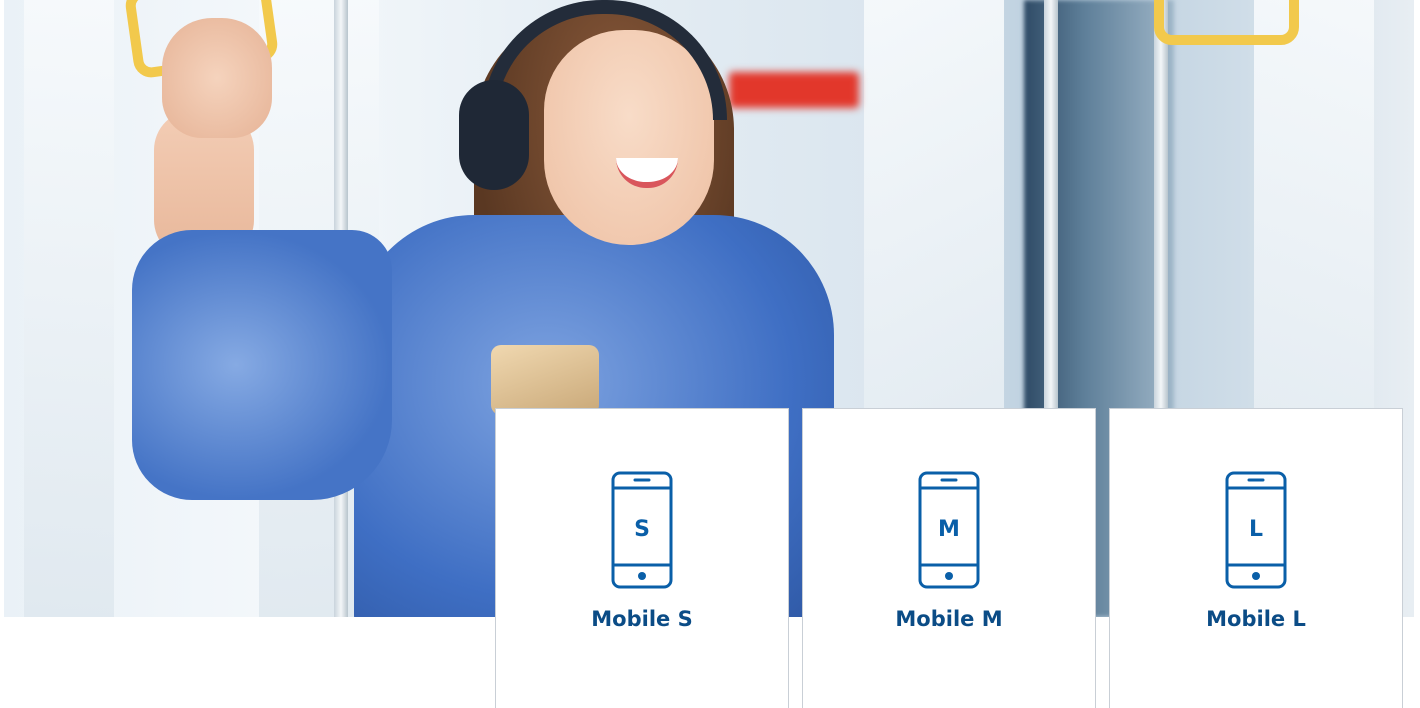 This screenshot has width=1420, height=708. Describe the element at coordinates (217, 78) in the screenshot. I see `person-hand` at that location.